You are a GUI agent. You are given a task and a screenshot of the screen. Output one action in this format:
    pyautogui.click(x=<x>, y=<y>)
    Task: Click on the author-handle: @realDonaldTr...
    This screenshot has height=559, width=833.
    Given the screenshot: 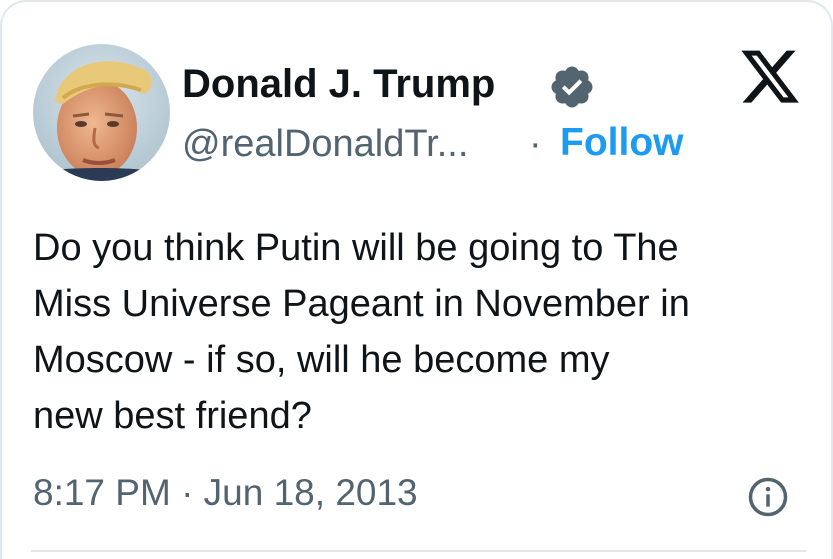 What is the action you would take?
    pyautogui.click(x=325, y=144)
    